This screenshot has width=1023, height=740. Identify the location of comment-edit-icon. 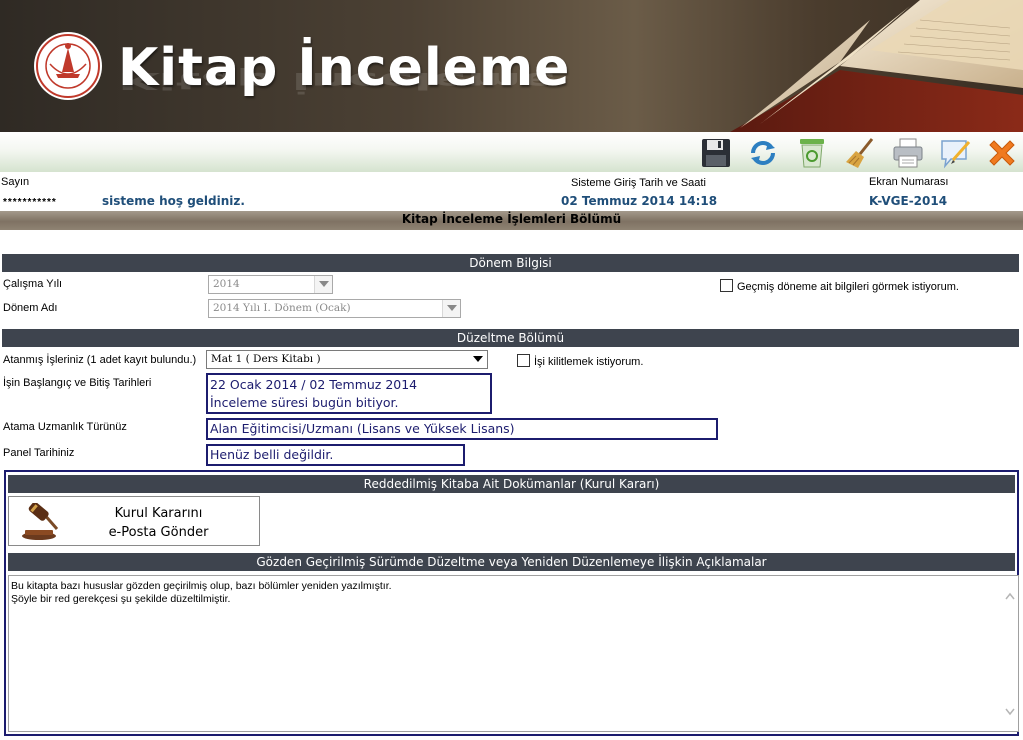
(956, 153).